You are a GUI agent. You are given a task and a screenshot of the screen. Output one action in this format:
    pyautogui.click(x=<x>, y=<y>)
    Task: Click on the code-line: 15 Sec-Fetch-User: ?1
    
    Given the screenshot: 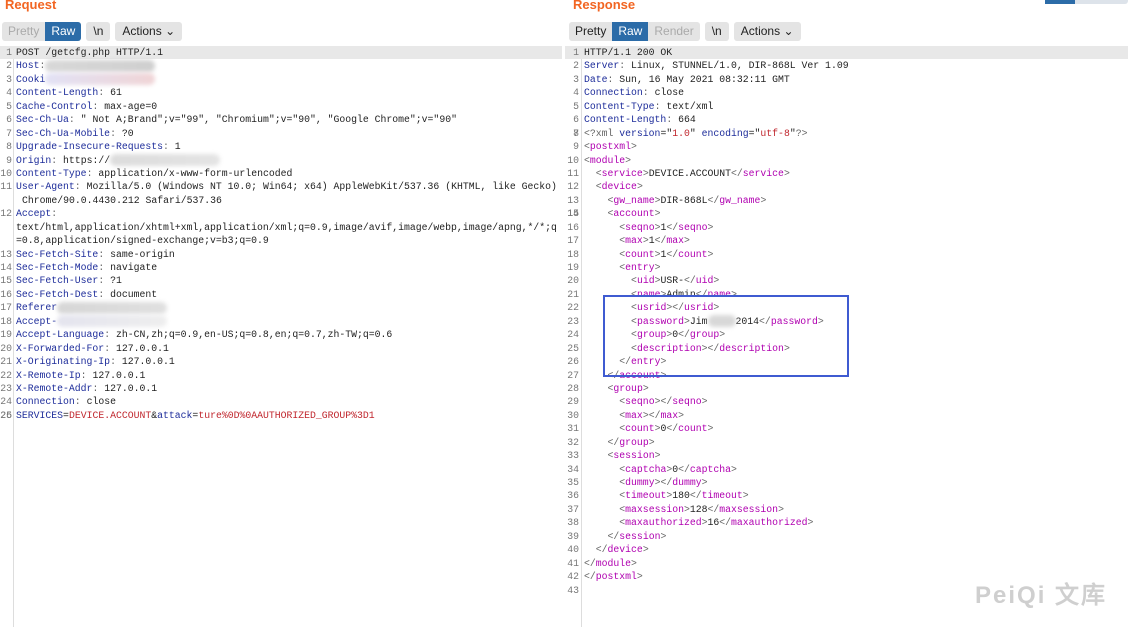 What is the action you would take?
    pyautogui.click(x=281, y=280)
    